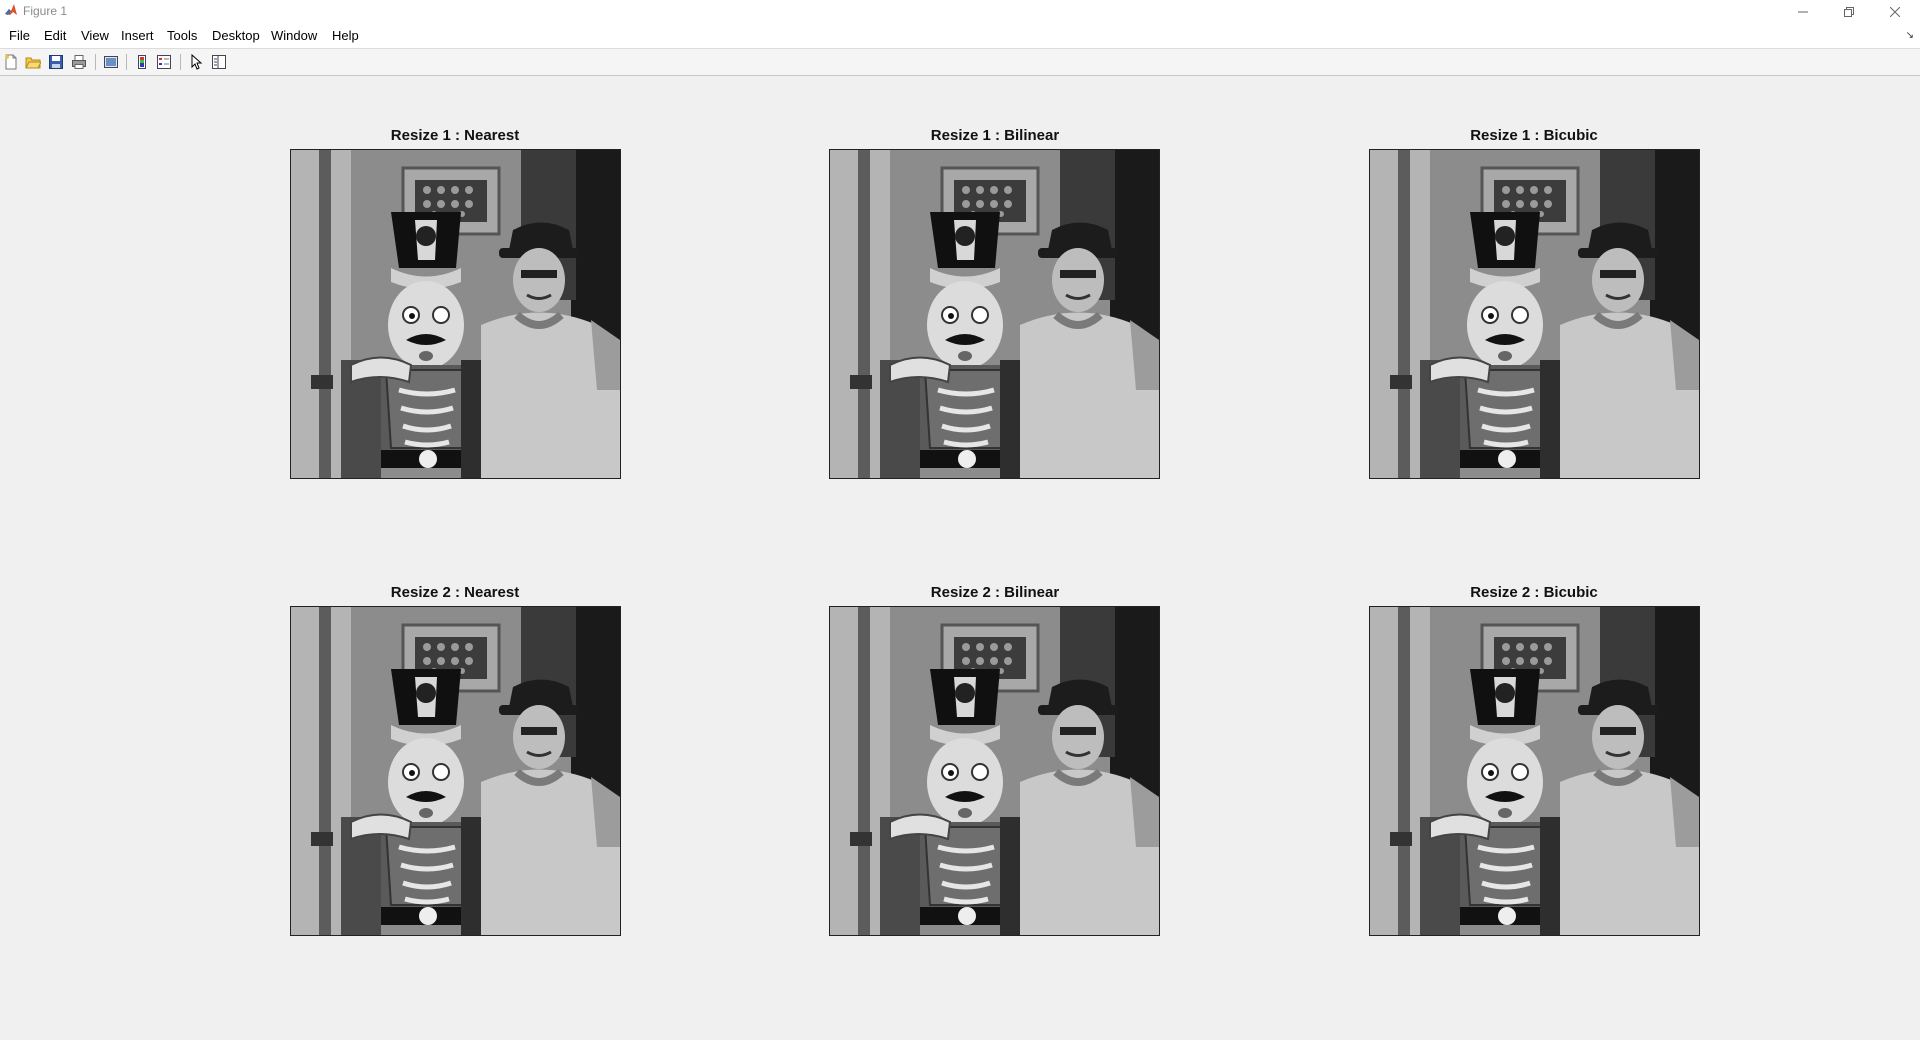 This screenshot has height=1040, width=1920. I want to click on subplot-image-resize2-nearest, so click(455, 771).